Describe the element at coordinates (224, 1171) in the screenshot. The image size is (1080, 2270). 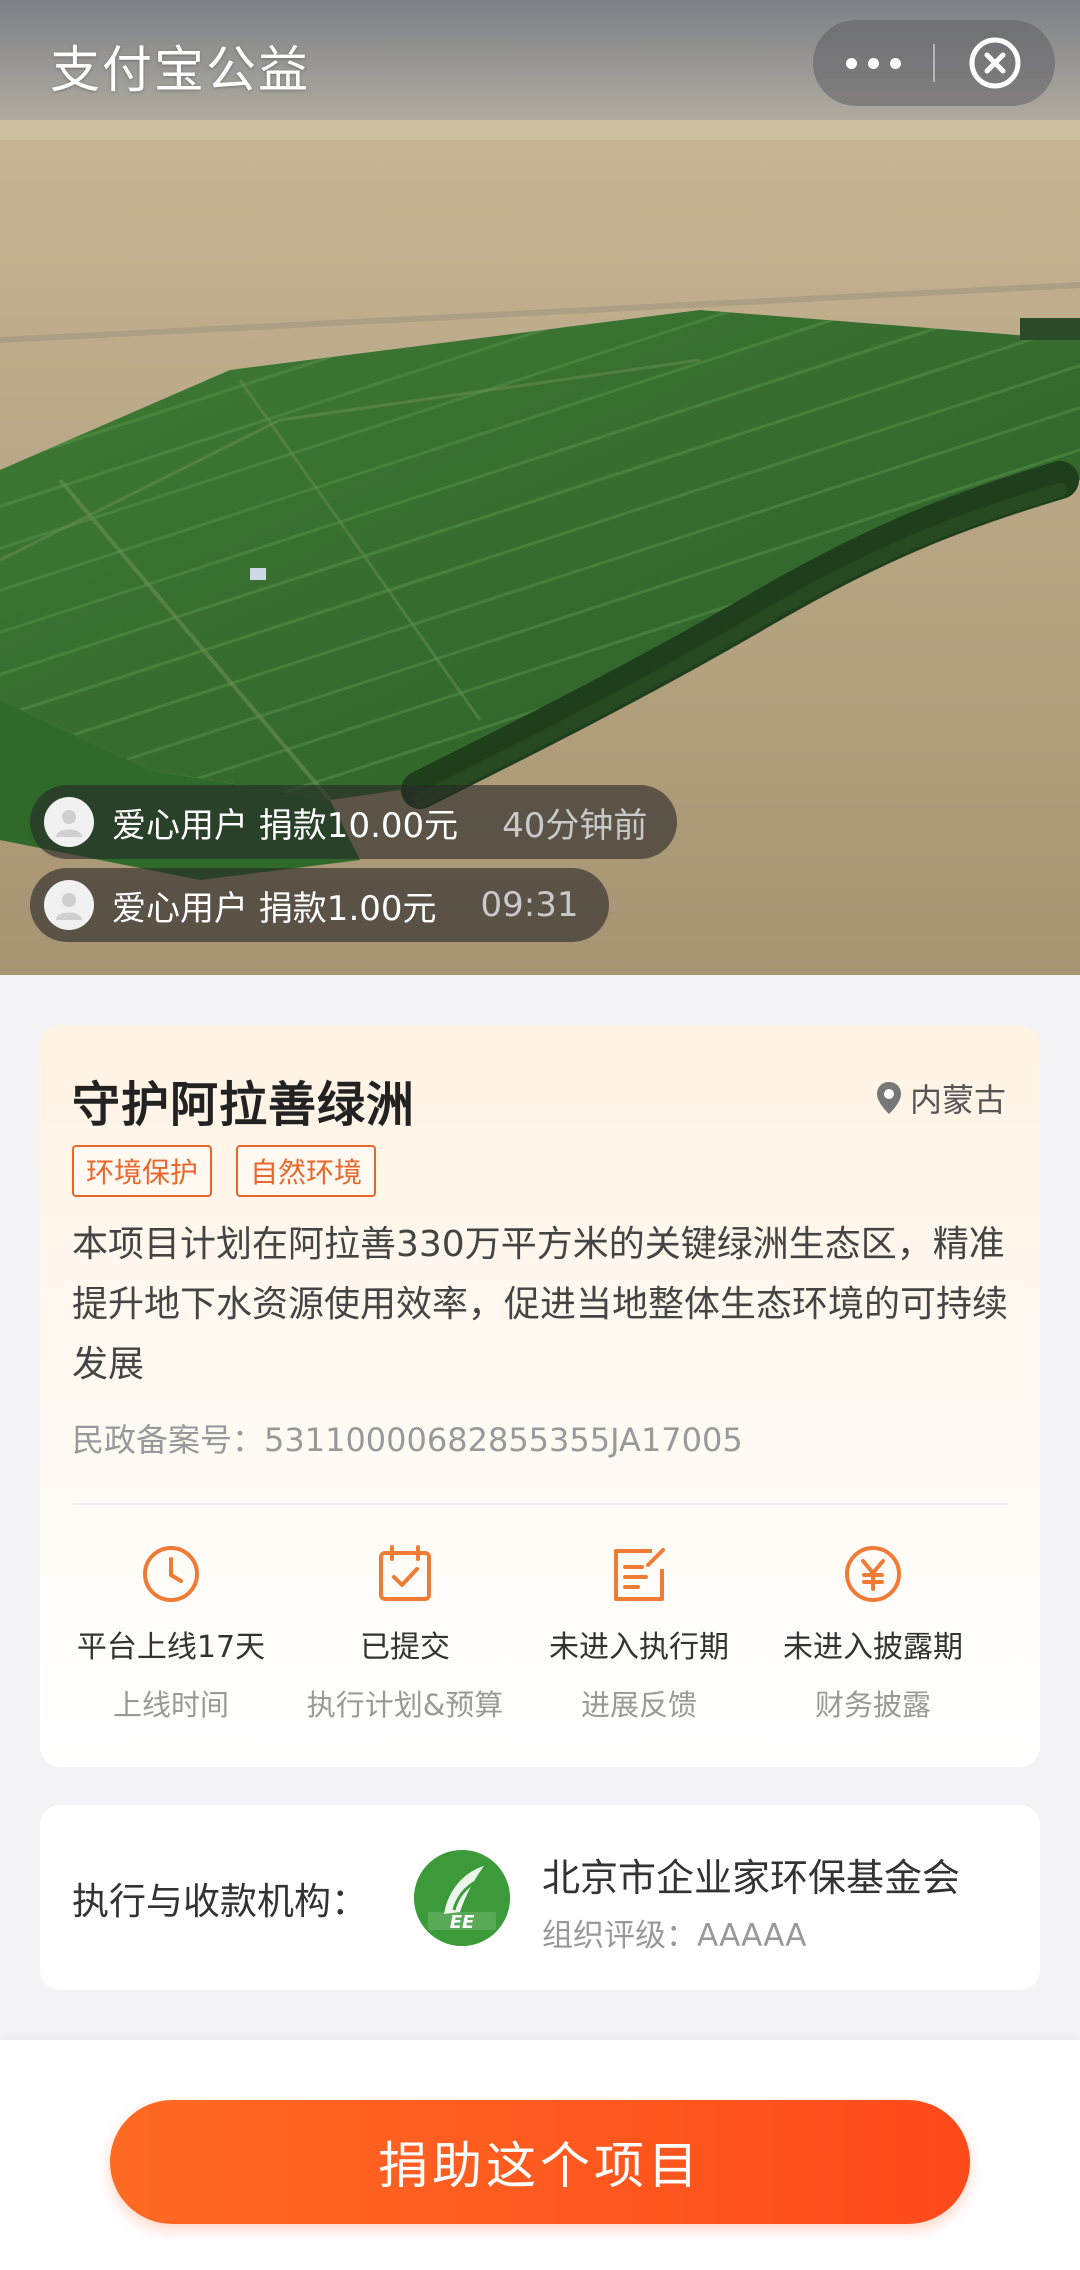
I see `project-tags: 环境保护 自然环境` at that location.